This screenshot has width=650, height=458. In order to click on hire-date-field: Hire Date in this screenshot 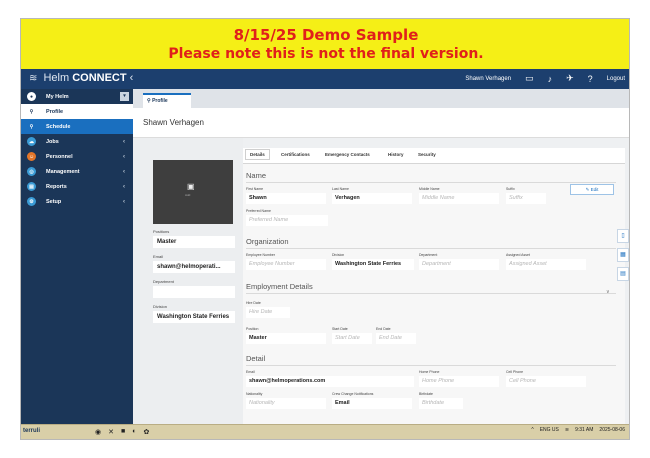, I will do `click(268, 312)`.